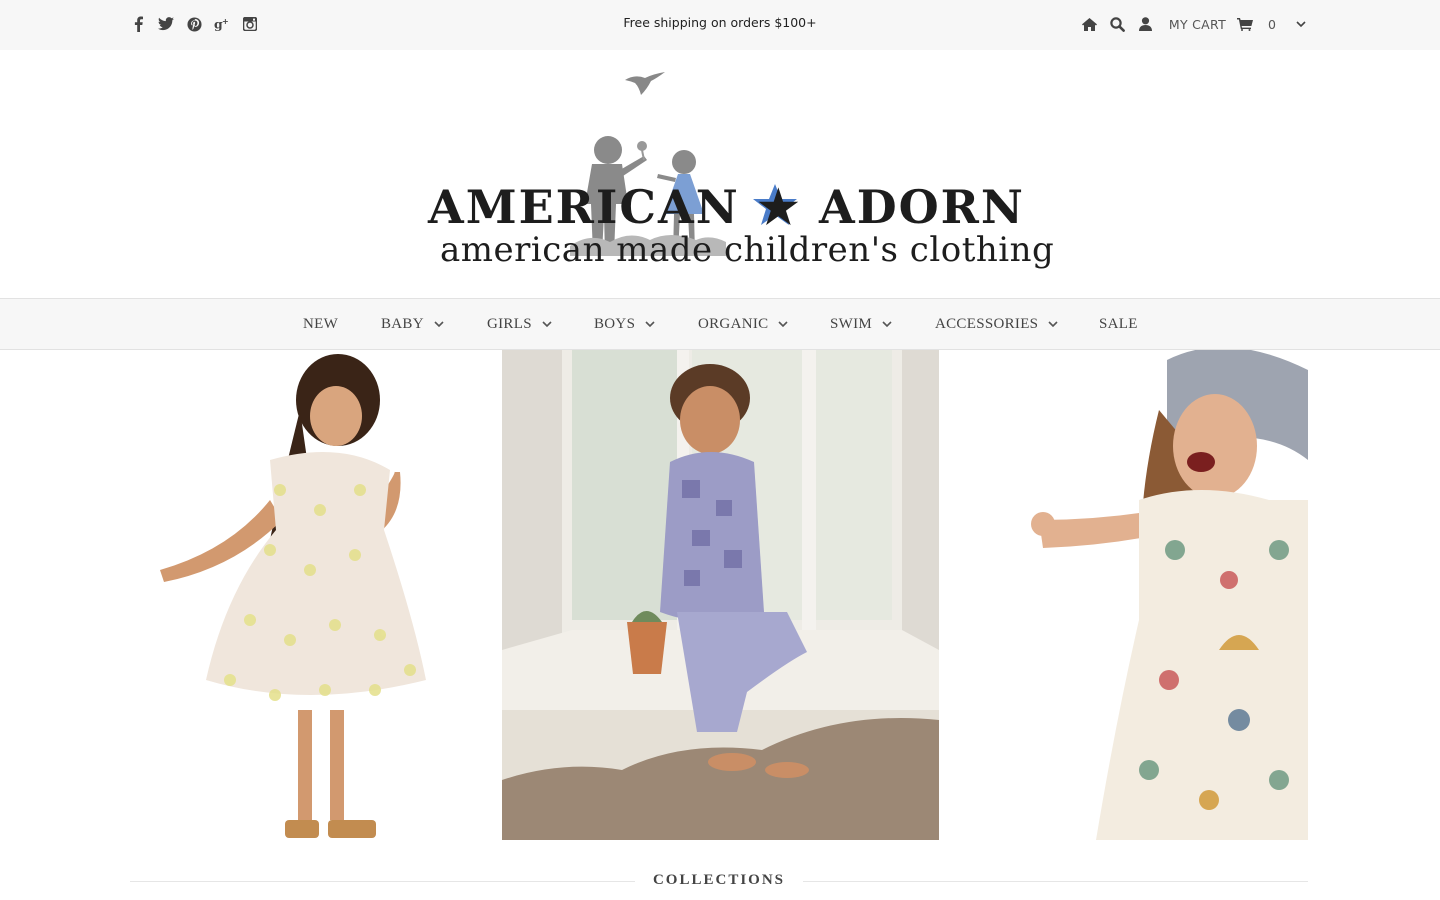  What do you see at coordinates (719, 880) in the screenshot?
I see `collections-heading: COLLECTIONS` at bounding box center [719, 880].